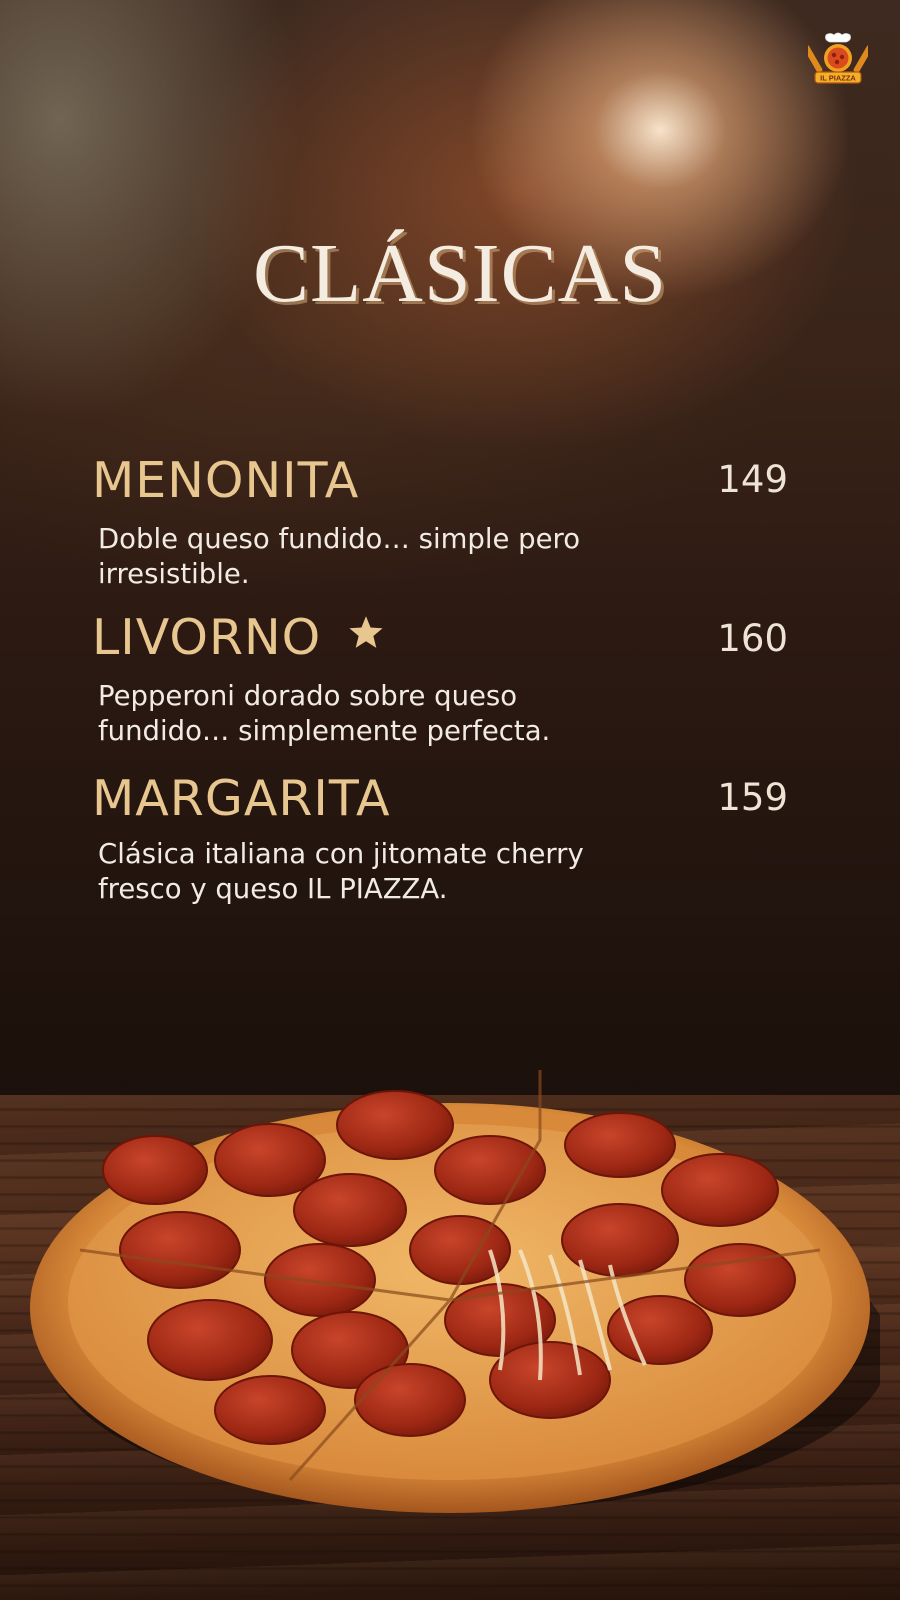 The width and height of the screenshot is (900, 1600). What do you see at coordinates (174, 574) in the screenshot?
I see `item-description-line: irresistible.` at bounding box center [174, 574].